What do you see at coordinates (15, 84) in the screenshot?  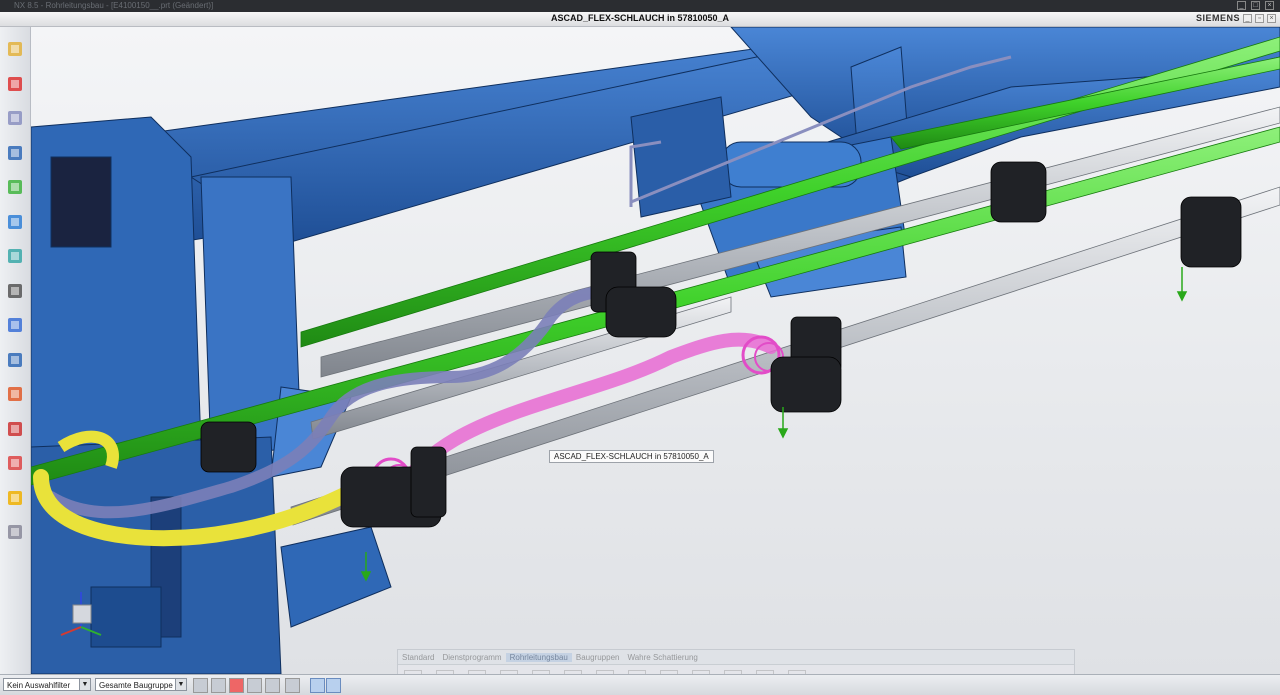 I see `constraint-navigator-icon` at bounding box center [15, 84].